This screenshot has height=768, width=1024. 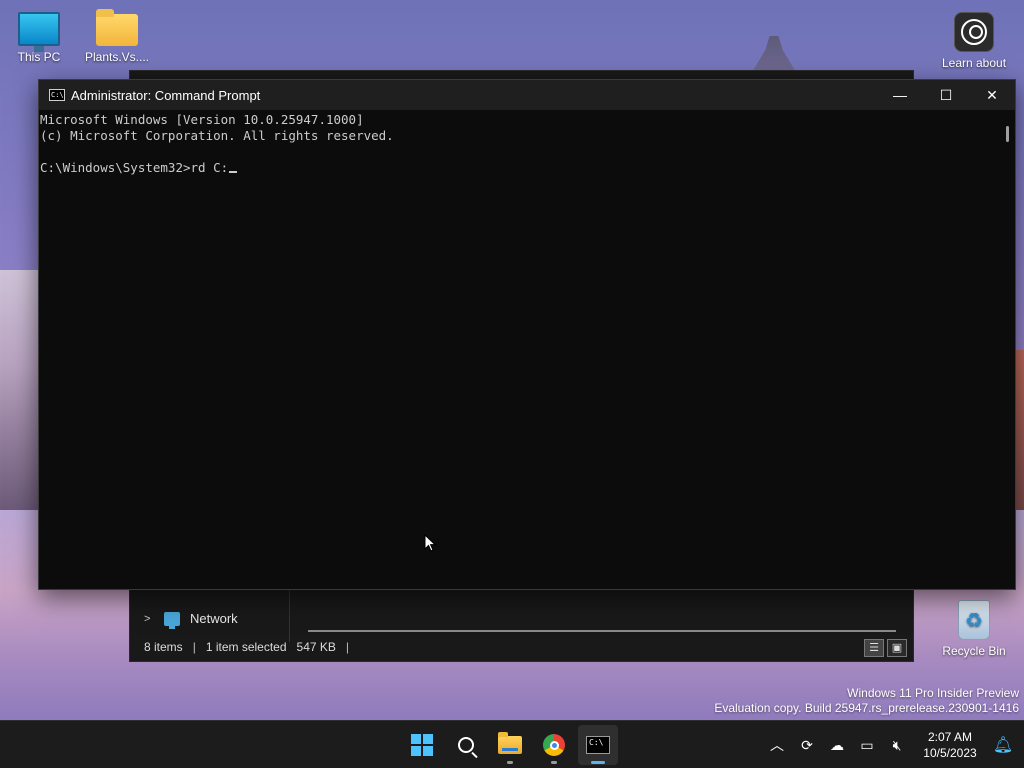 I want to click on start-button, so click(x=422, y=745).